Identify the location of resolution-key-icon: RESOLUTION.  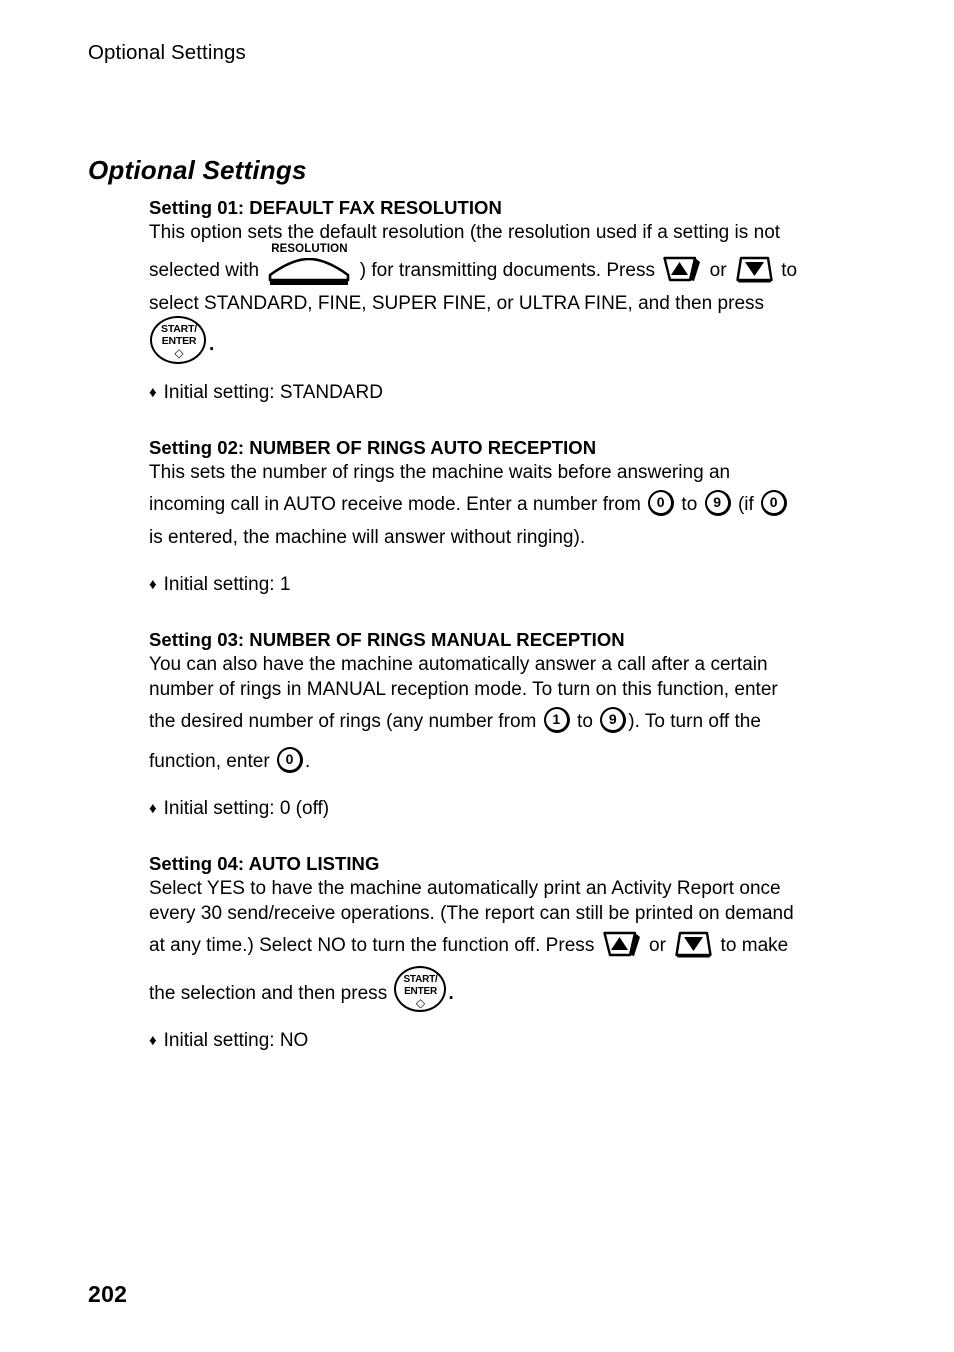
(309, 266).